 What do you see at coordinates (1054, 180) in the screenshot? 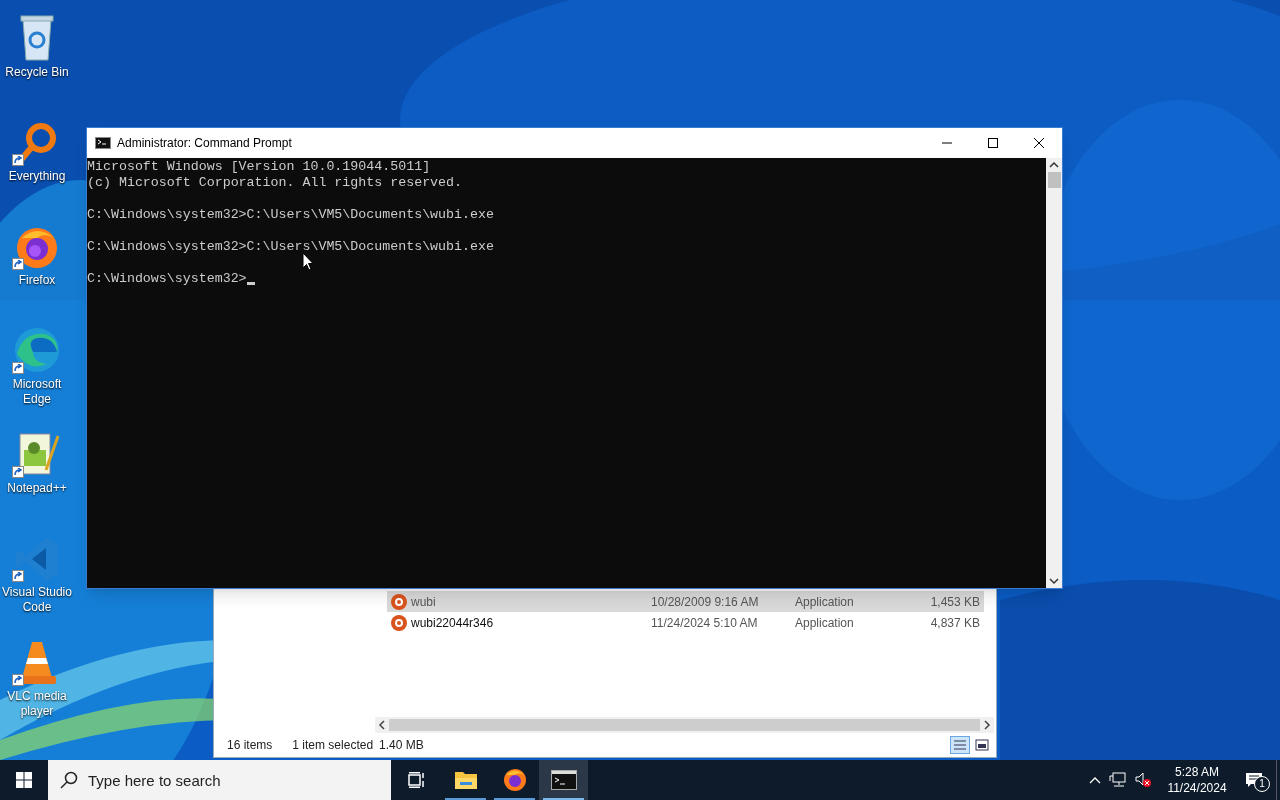
I see `scroll-thumb` at bounding box center [1054, 180].